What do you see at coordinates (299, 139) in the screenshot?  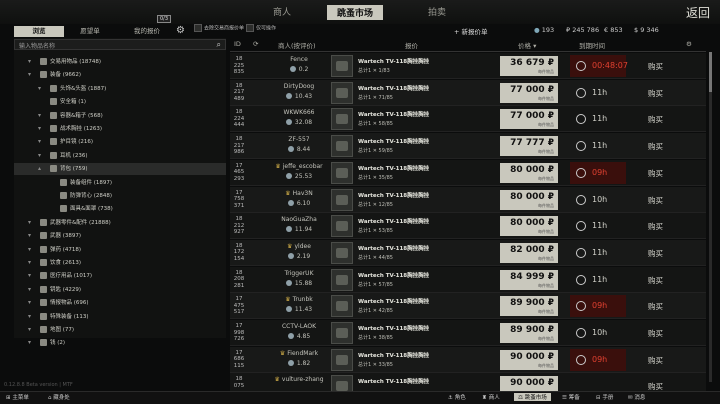 I see `seller-name: ZF-557` at bounding box center [299, 139].